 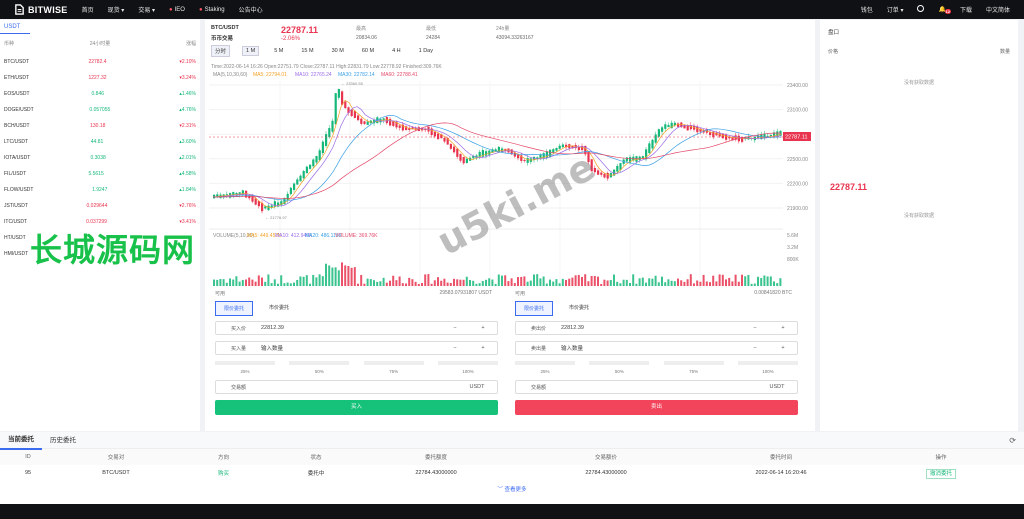 What do you see at coordinates (221, 51) in the screenshot?
I see `tab-timeline: 分时` at bounding box center [221, 51].